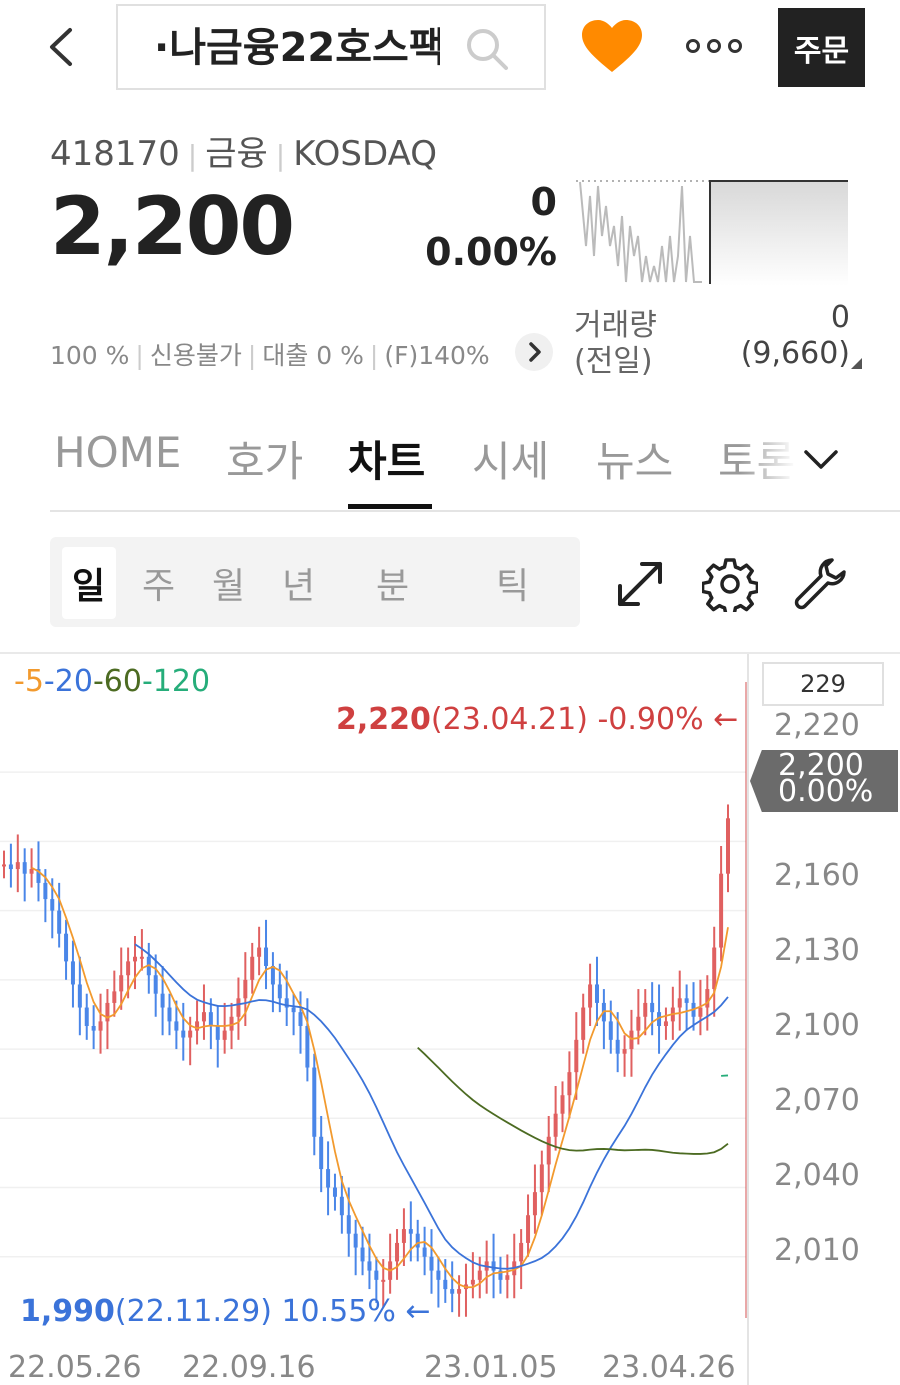  I want to click on stock-sub-info: 100 % | 신용불가 | 대출 0 % | (F)140%, so click(270, 355).